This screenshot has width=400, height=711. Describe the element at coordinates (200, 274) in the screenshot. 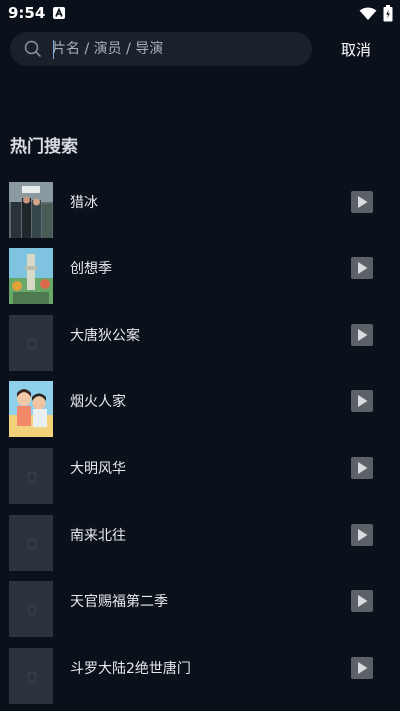

I see `list-item: 创想季` at that location.